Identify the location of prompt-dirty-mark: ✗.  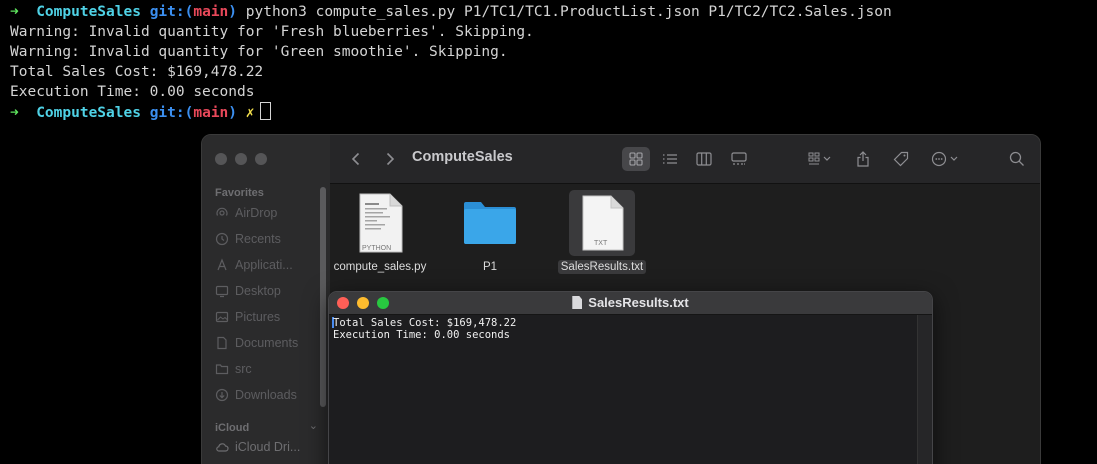
(250, 113).